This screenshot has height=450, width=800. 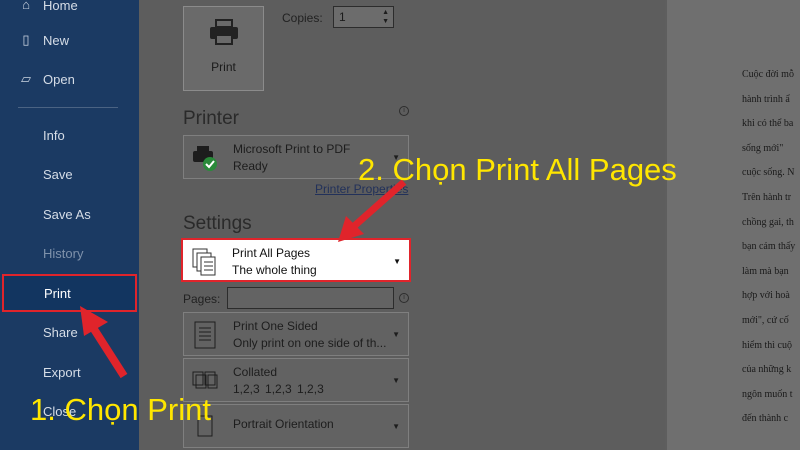 What do you see at coordinates (768, 124) in the screenshot?
I see `preview-line: khi có thể ba` at bounding box center [768, 124].